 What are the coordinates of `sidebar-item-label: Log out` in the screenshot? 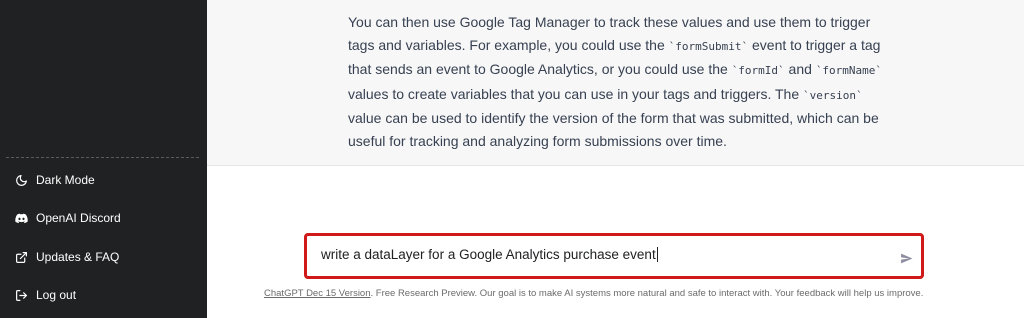 It's located at (56, 295).